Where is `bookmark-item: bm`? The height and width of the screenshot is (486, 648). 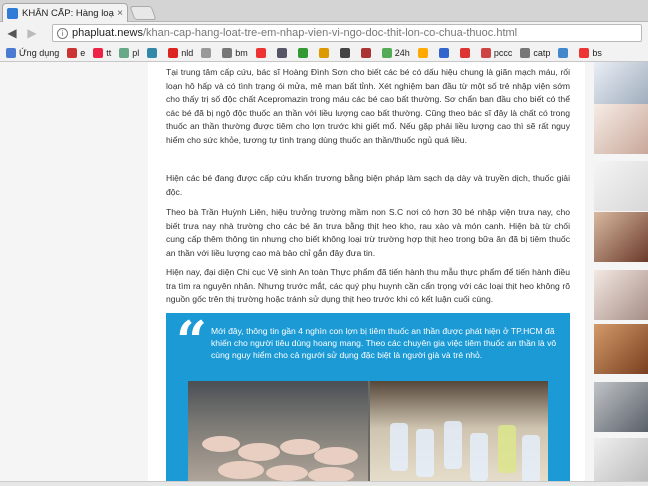 bookmark-item: bm is located at coordinates (235, 52).